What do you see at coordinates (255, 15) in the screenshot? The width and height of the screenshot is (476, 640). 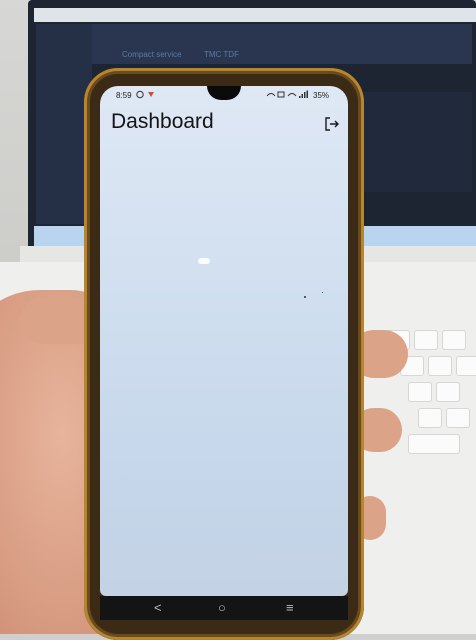 I see `laptop-browser-bar` at bounding box center [255, 15].